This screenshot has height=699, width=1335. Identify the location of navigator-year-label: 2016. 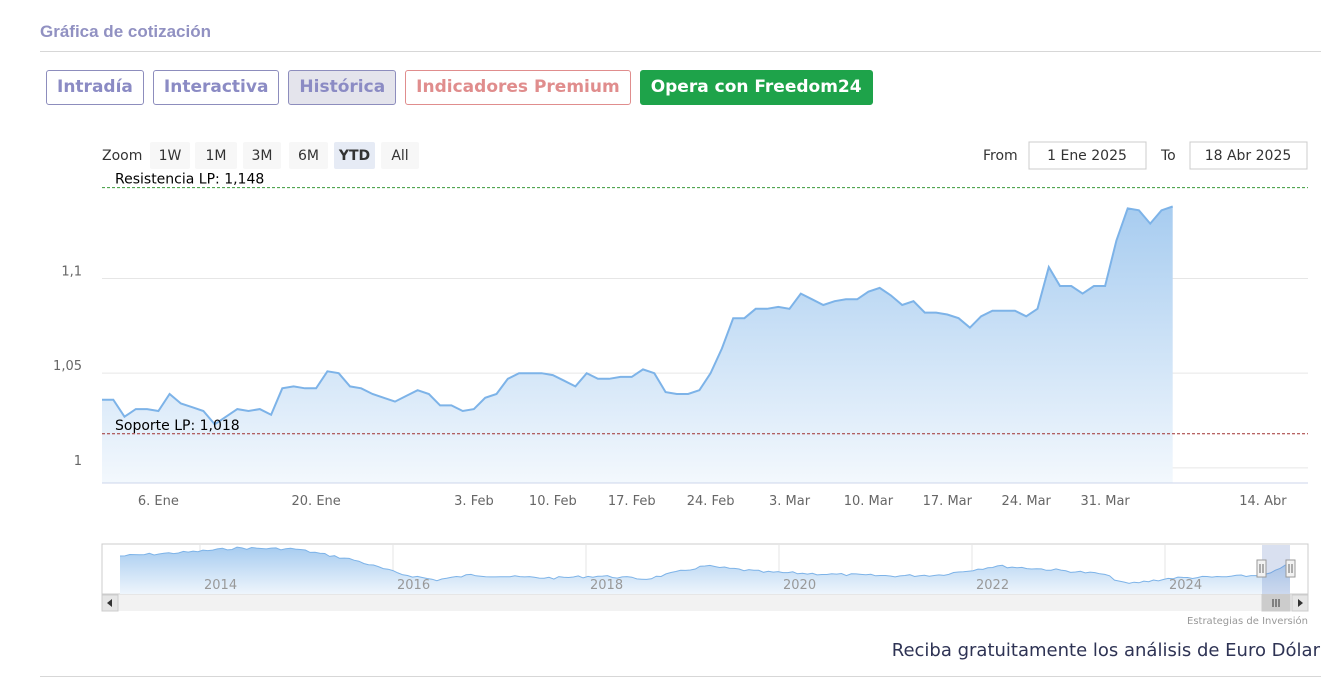
(413, 585).